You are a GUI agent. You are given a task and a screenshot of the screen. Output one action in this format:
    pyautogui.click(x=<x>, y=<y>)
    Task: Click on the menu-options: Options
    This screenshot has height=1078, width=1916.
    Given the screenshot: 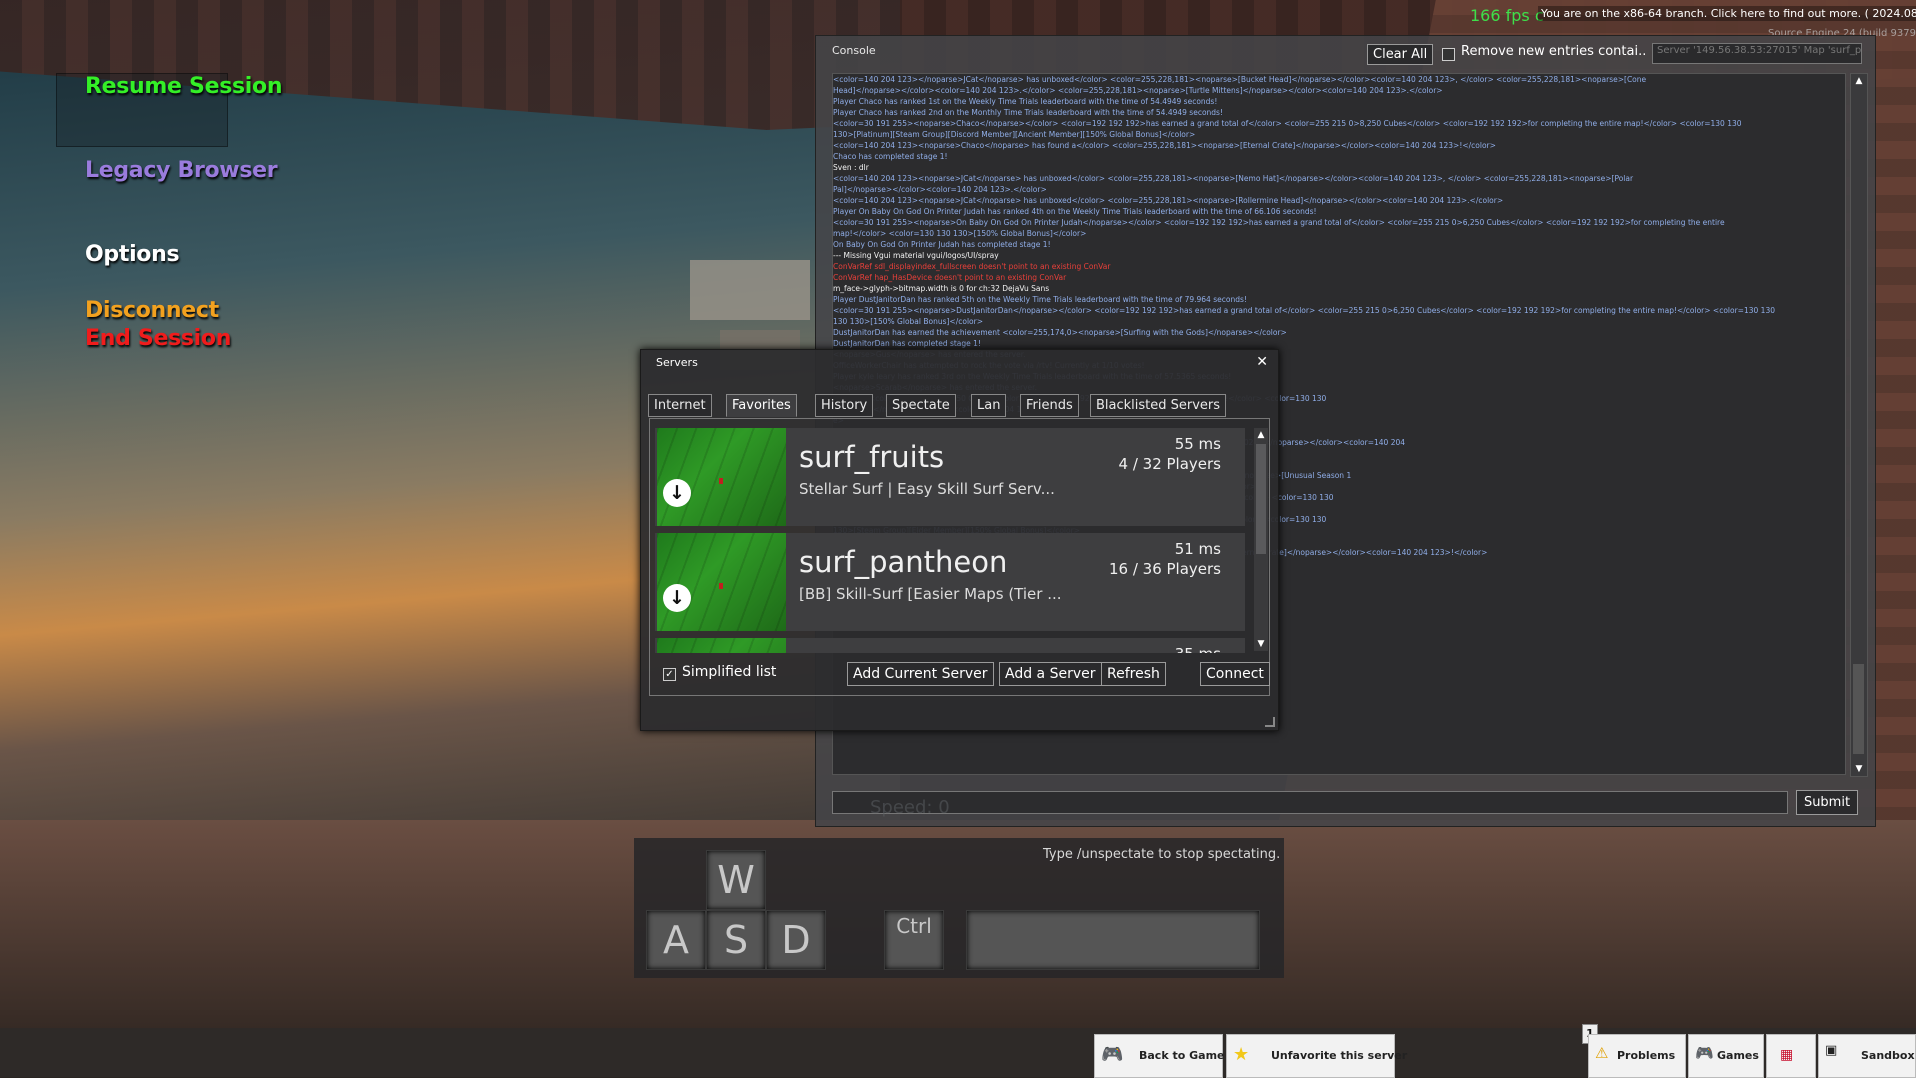 What is the action you would take?
    pyautogui.click(x=132, y=254)
    